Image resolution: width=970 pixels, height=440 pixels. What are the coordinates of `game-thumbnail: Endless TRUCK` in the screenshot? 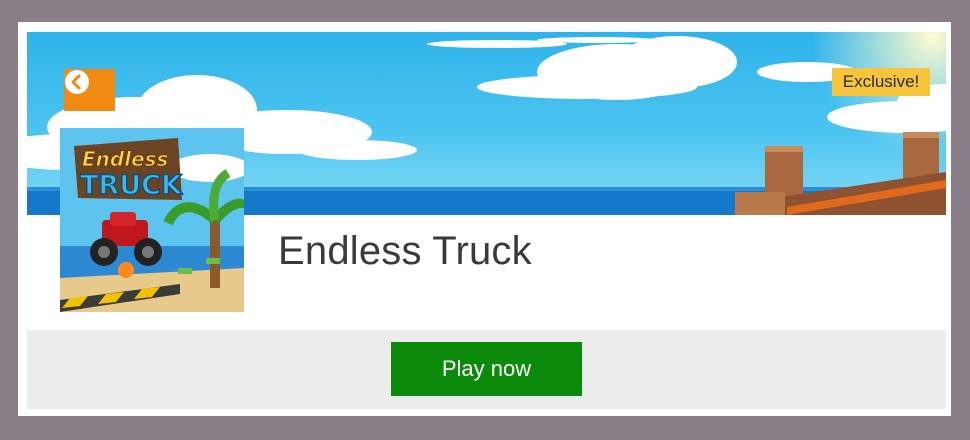 It's located at (152, 220).